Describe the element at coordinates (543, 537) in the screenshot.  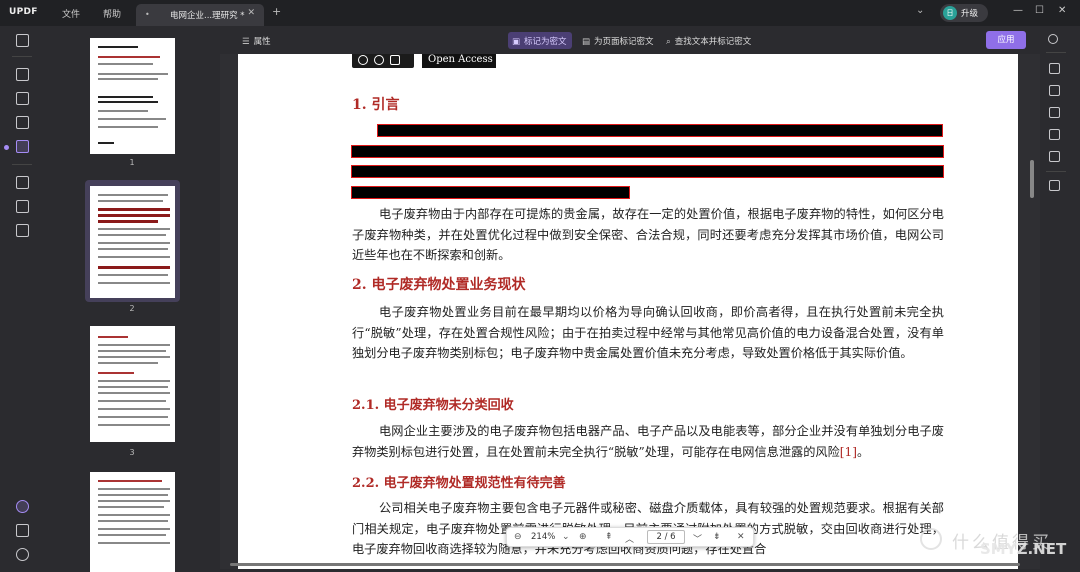
I see `zoom-level: 214%` at that location.